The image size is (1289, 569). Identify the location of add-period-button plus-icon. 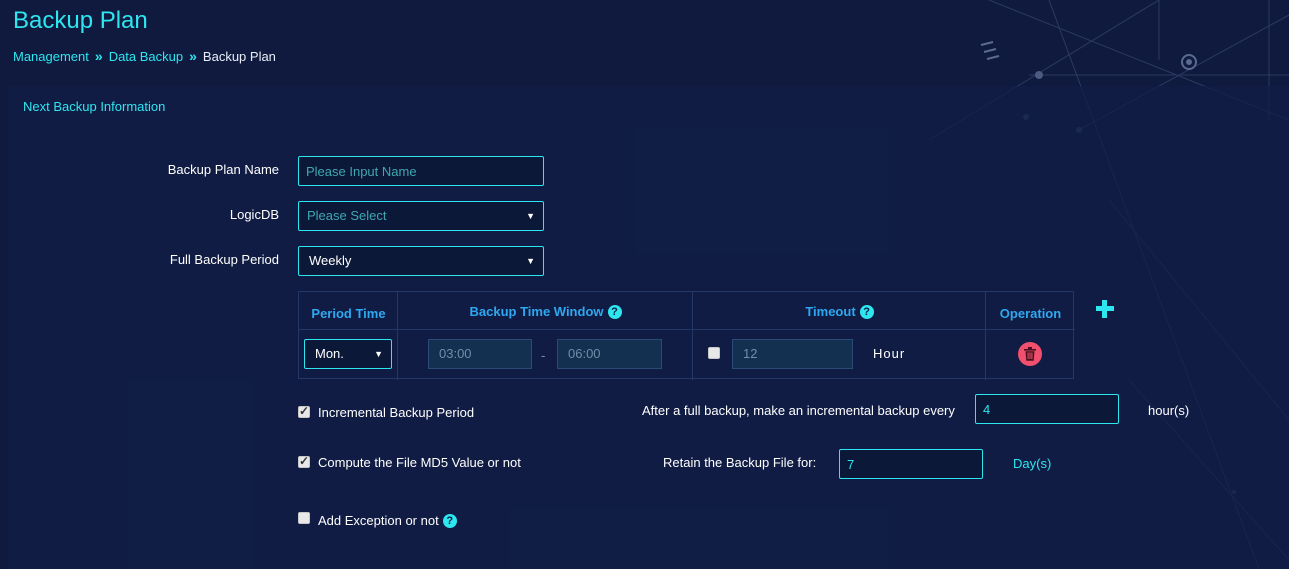
(1105, 309).